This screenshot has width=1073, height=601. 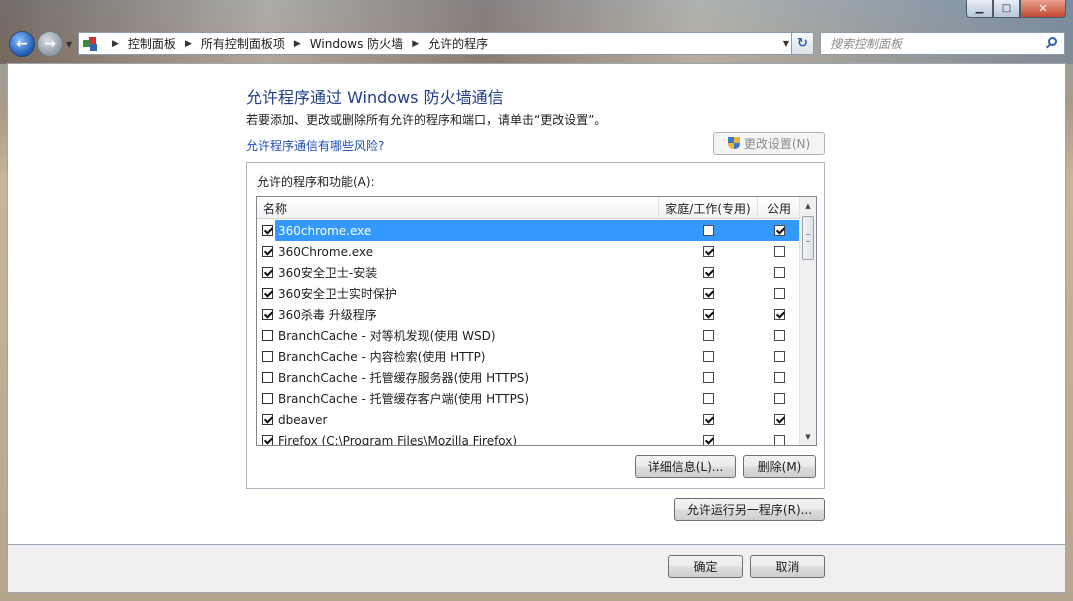 I want to click on breadcrumb-control-panel: 控制面板, so click(x=152, y=43).